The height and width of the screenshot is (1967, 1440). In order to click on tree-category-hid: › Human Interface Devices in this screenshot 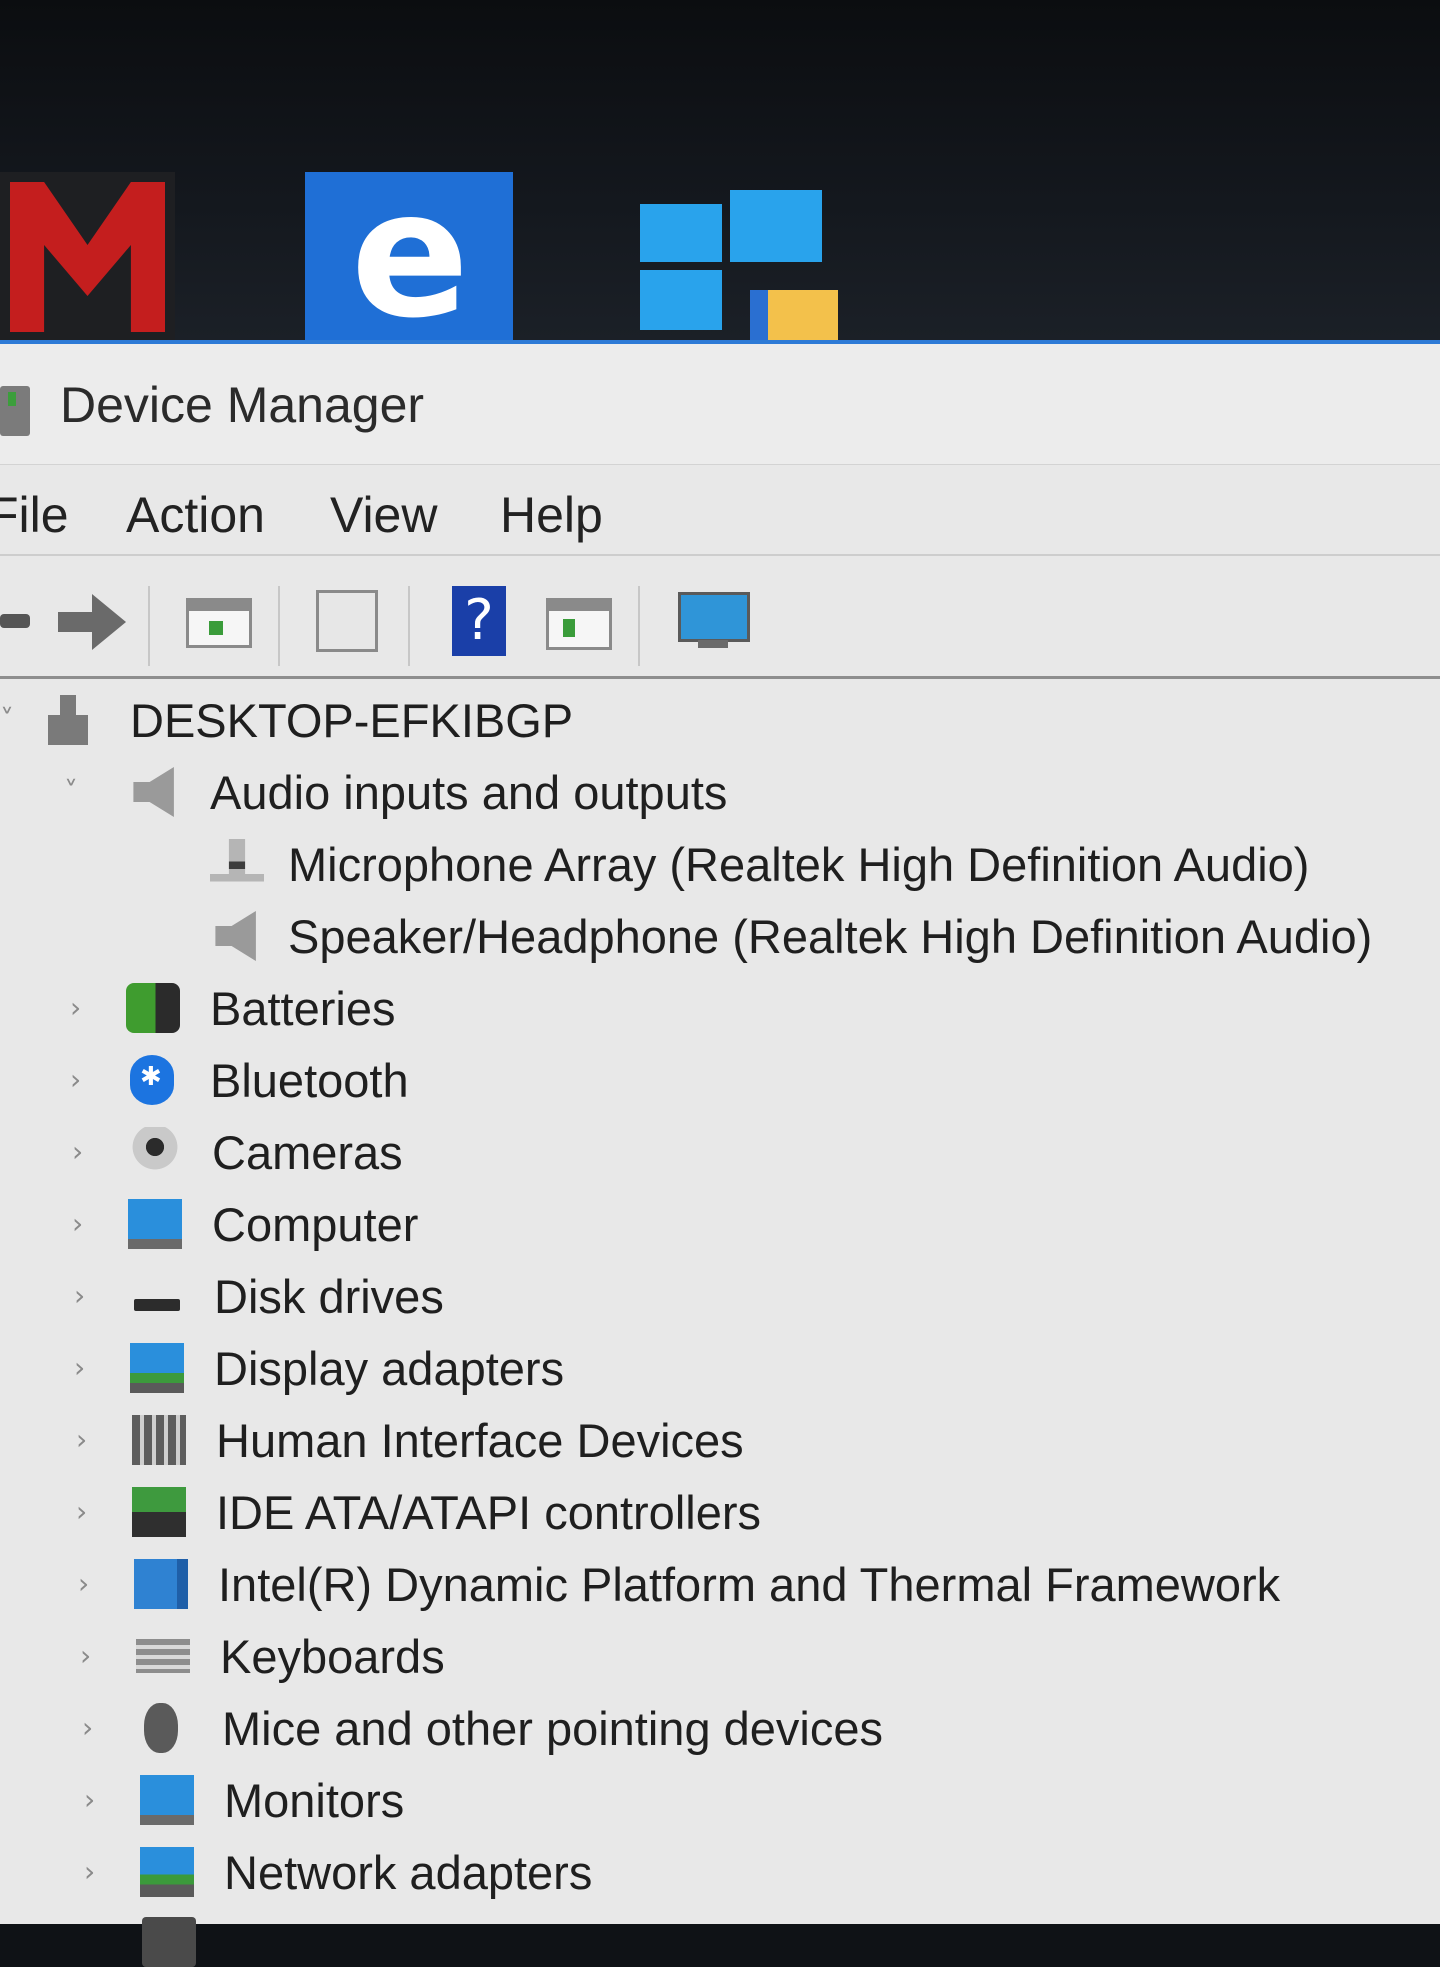, I will do `click(526, 1441)`.